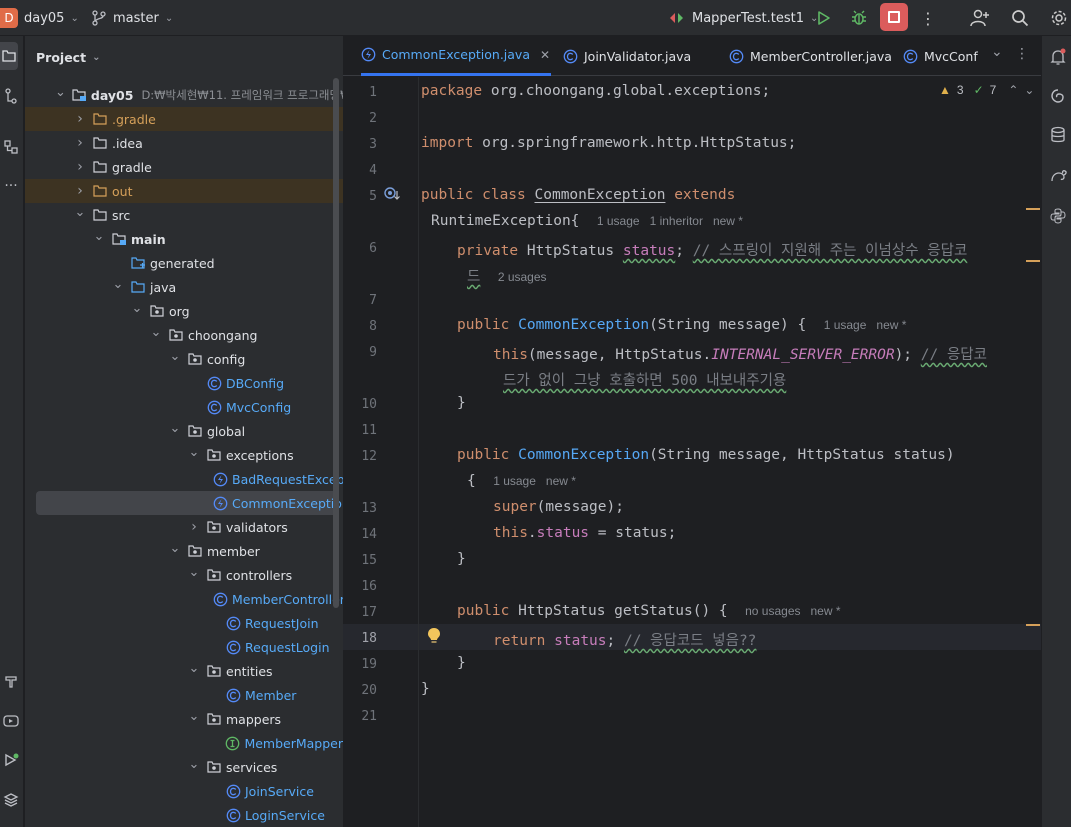 The image size is (1071, 827). What do you see at coordinates (138, 263) in the screenshot?
I see `generated-folder-icon` at bounding box center [138, 263].